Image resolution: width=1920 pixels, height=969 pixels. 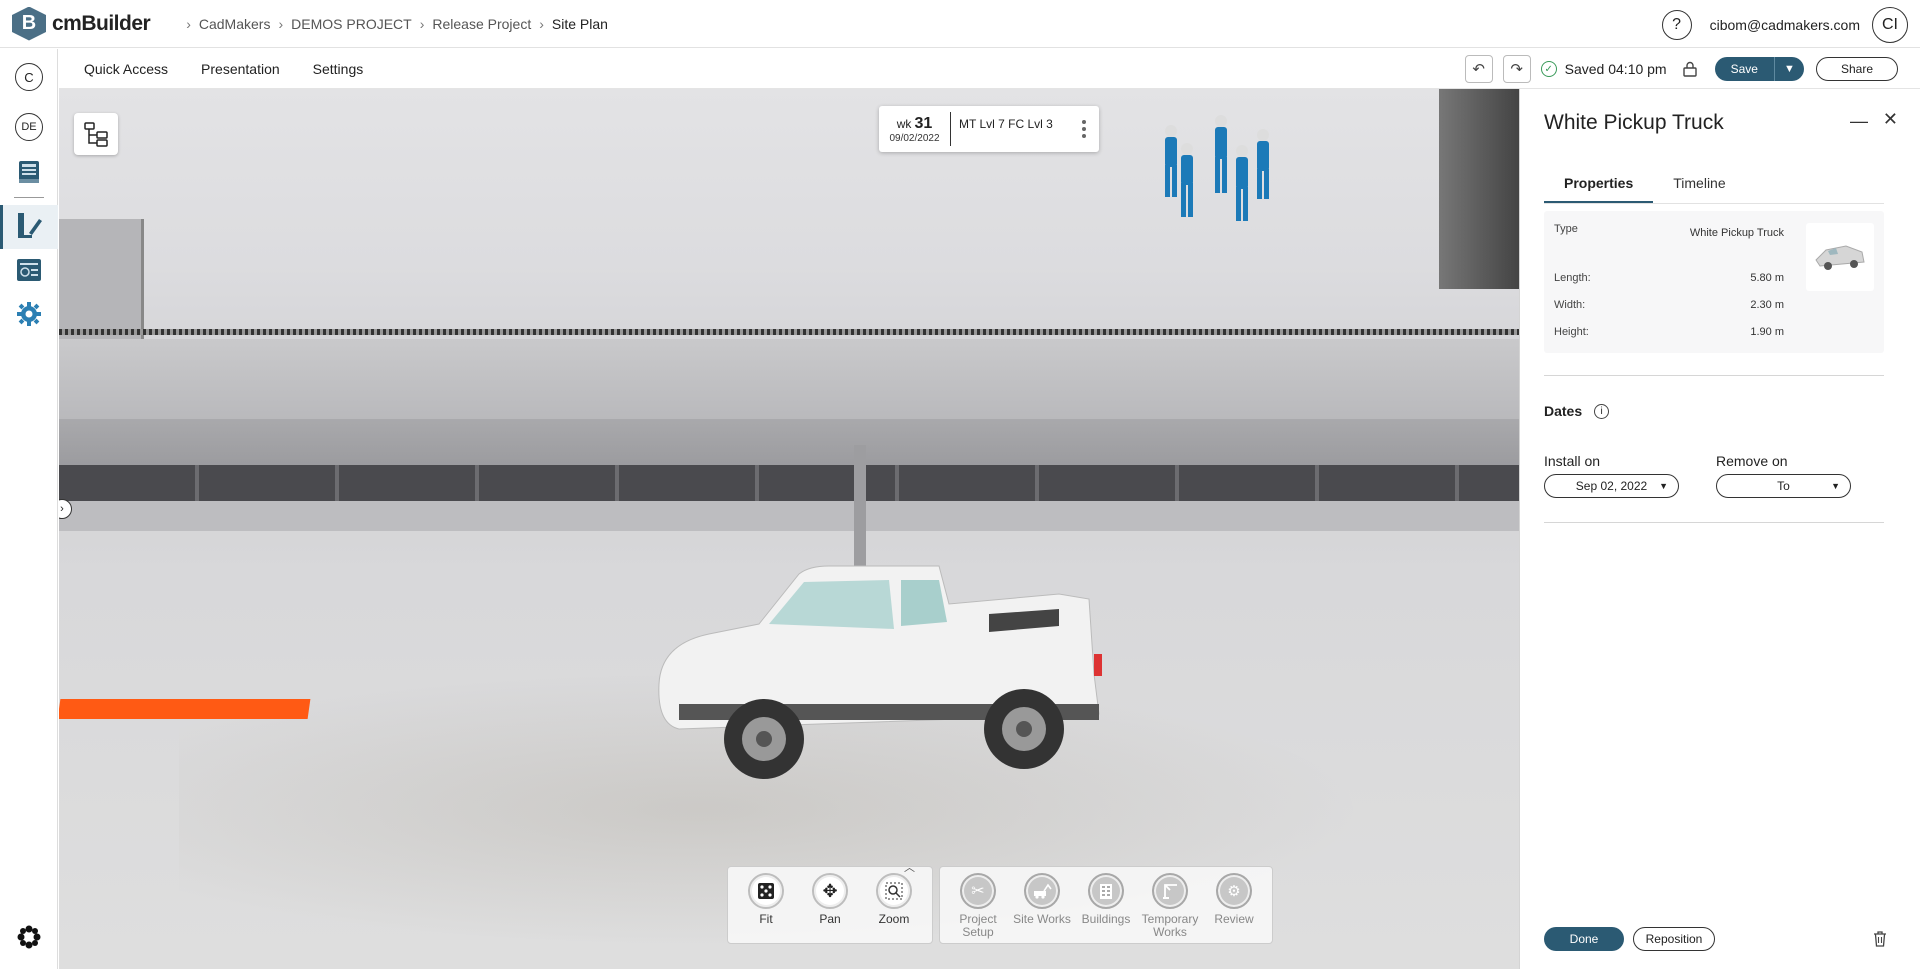 I want to click on site-fence, so click(x=789, y=332).